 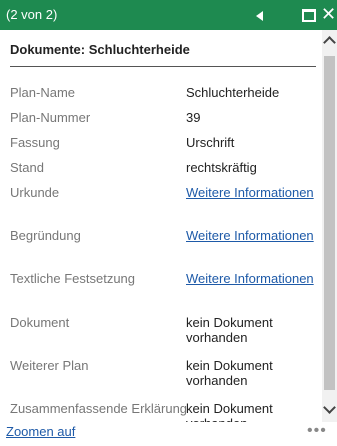 I want to click on vertical-scrollbar, so click(x=329, y=226).